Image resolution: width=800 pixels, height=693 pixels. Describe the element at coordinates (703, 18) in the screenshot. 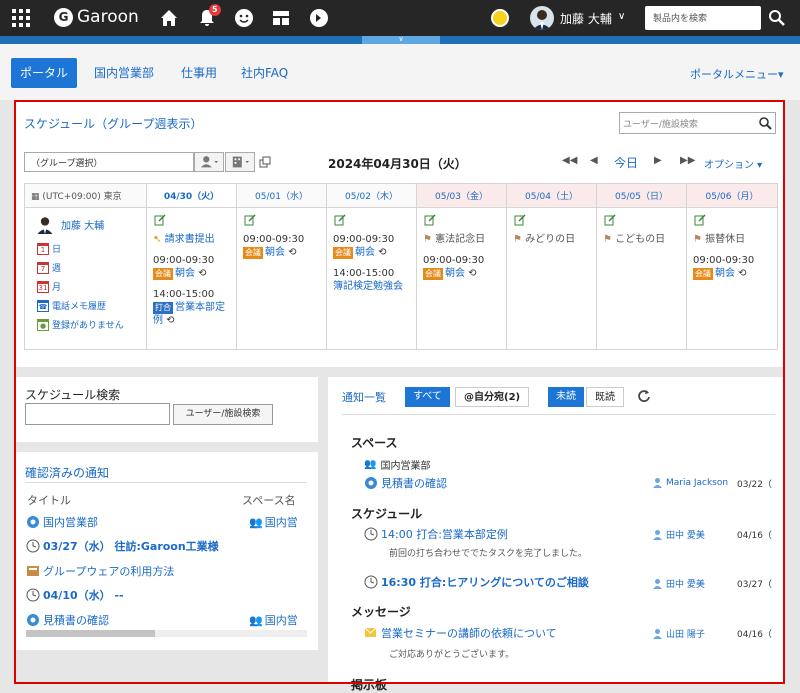

I see `product-search-input: 製品内を検索` at that location.